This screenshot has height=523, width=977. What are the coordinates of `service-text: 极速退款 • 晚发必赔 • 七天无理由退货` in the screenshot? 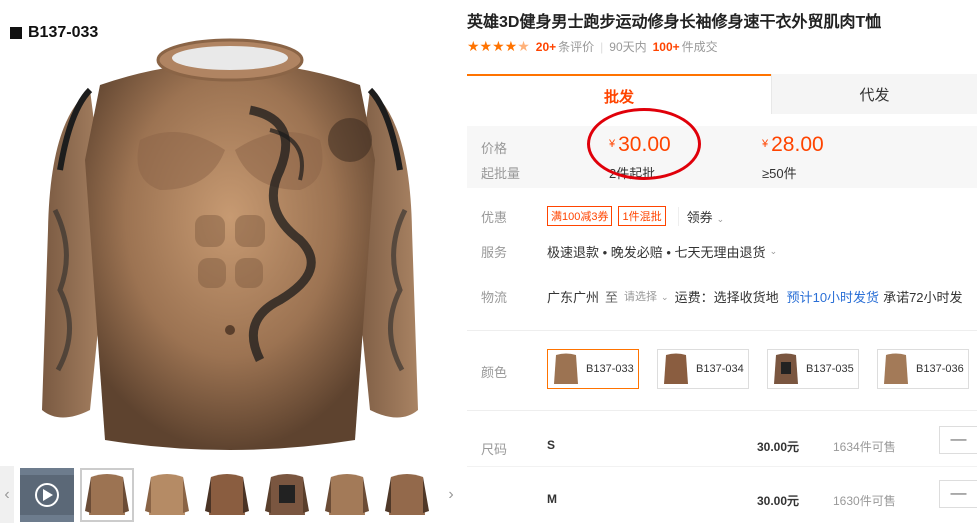 It's located at (656, 251).